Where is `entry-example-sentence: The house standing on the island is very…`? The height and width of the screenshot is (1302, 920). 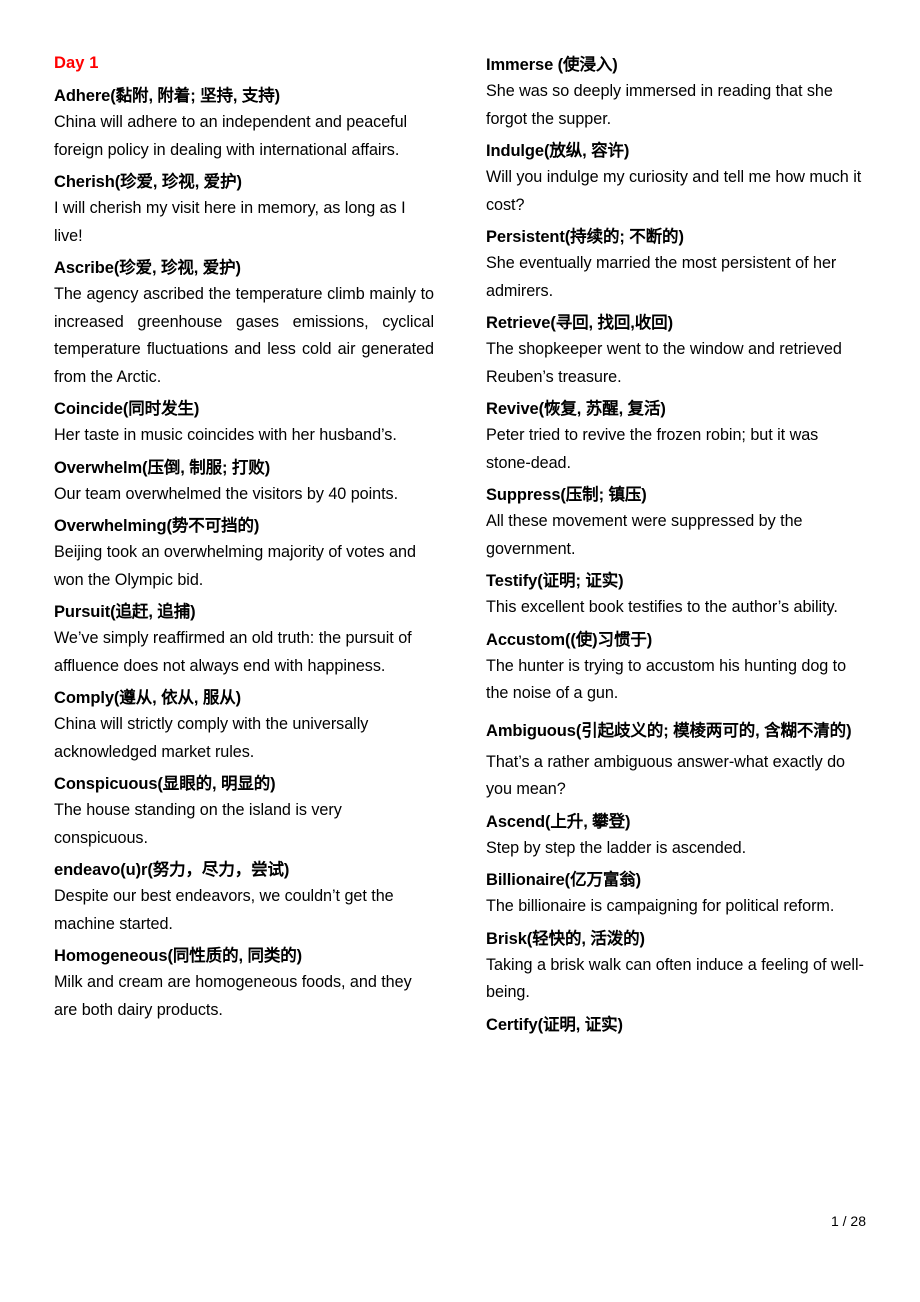 entry-example-sentence: The house standing on the island is very… is located at coordinates (198, 824).